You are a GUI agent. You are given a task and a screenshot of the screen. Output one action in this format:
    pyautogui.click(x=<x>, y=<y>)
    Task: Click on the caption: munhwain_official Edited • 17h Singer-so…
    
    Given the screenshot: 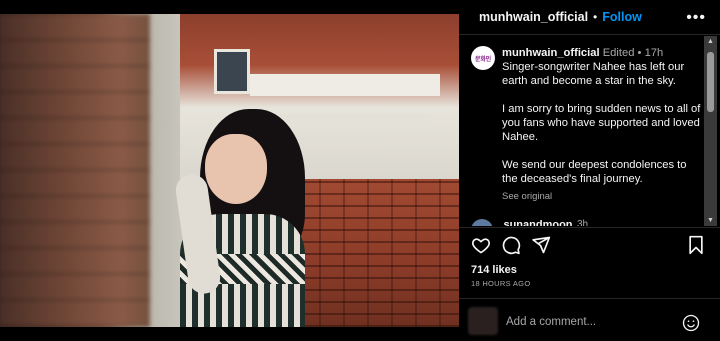 What is the action you would take?
    pyautogui.click(x=602, y=125)
    